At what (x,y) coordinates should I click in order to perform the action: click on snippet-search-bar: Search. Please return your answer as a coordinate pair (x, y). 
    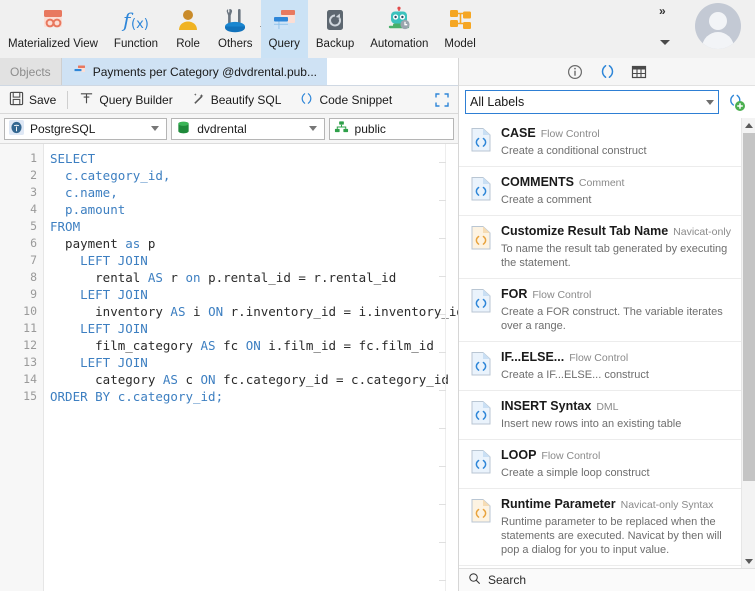
    Looking at the image, I should click on (607, 579).